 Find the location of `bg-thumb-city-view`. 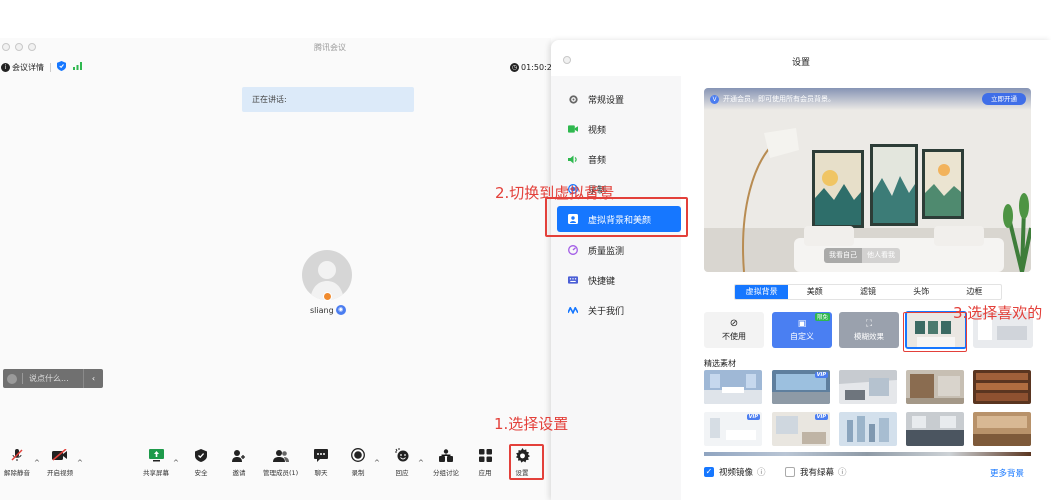

bg-thumb-city-view is located at coordinates (868, 429).